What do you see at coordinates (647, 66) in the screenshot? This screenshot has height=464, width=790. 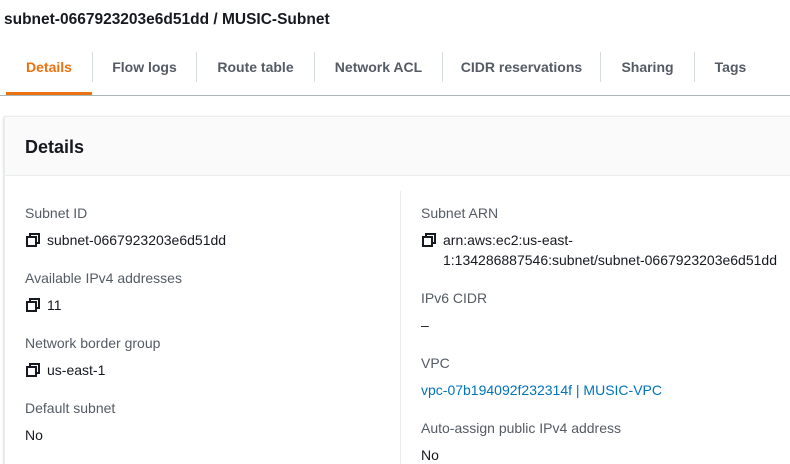 I see `tab-sharing: Sharing` at bounding box center [647, 66].